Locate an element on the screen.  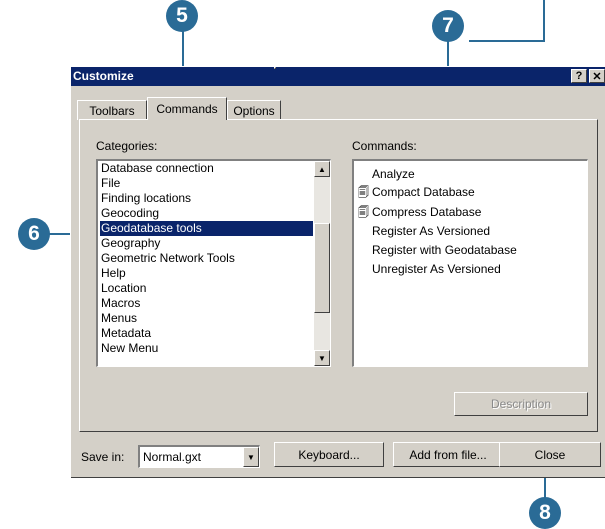
list-item: Macros is located at coordinates (206, 303).